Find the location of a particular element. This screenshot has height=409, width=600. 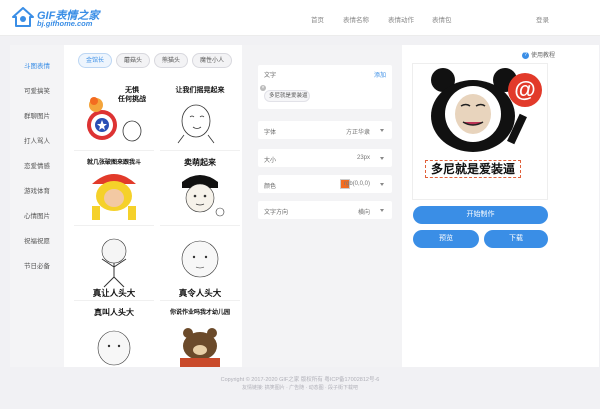

text-box: 文字 添加 × 多尼就是爱装逼 is located at coordinates (325, 87).